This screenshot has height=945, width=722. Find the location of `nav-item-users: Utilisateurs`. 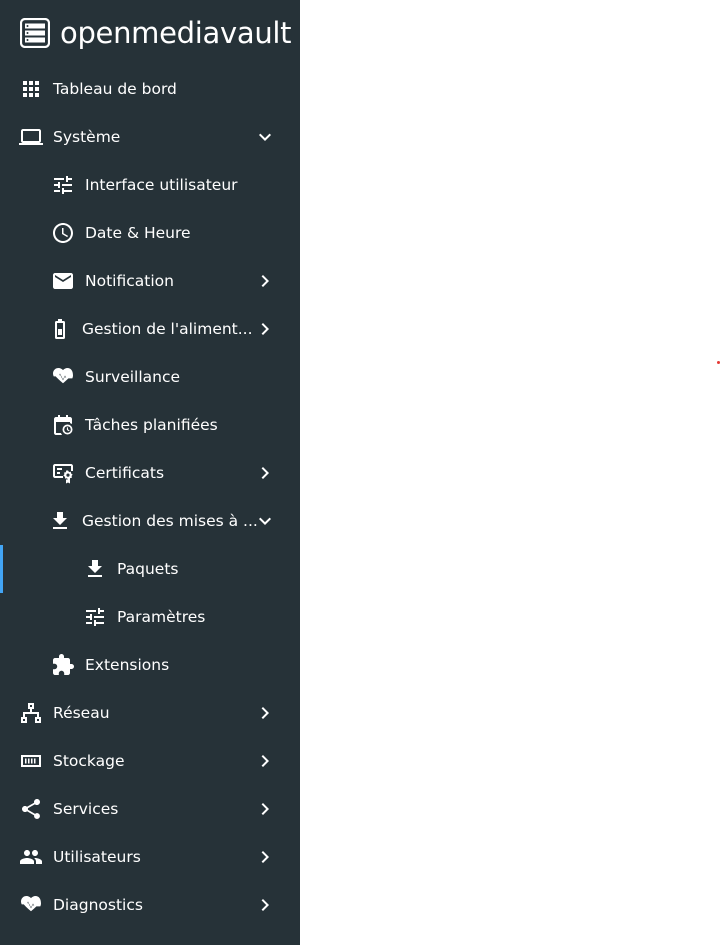

nav-item-users: Utilisateurs is located at coordinates (150, 857).